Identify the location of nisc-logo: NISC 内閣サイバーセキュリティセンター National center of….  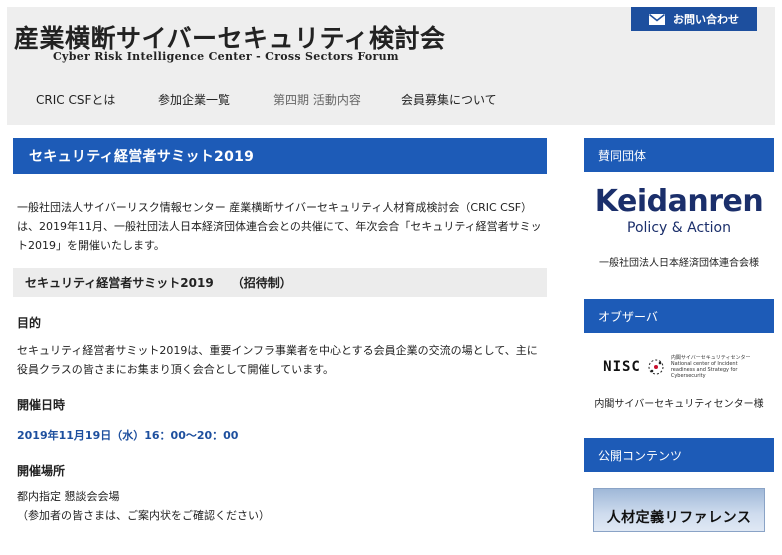
(679, 367).